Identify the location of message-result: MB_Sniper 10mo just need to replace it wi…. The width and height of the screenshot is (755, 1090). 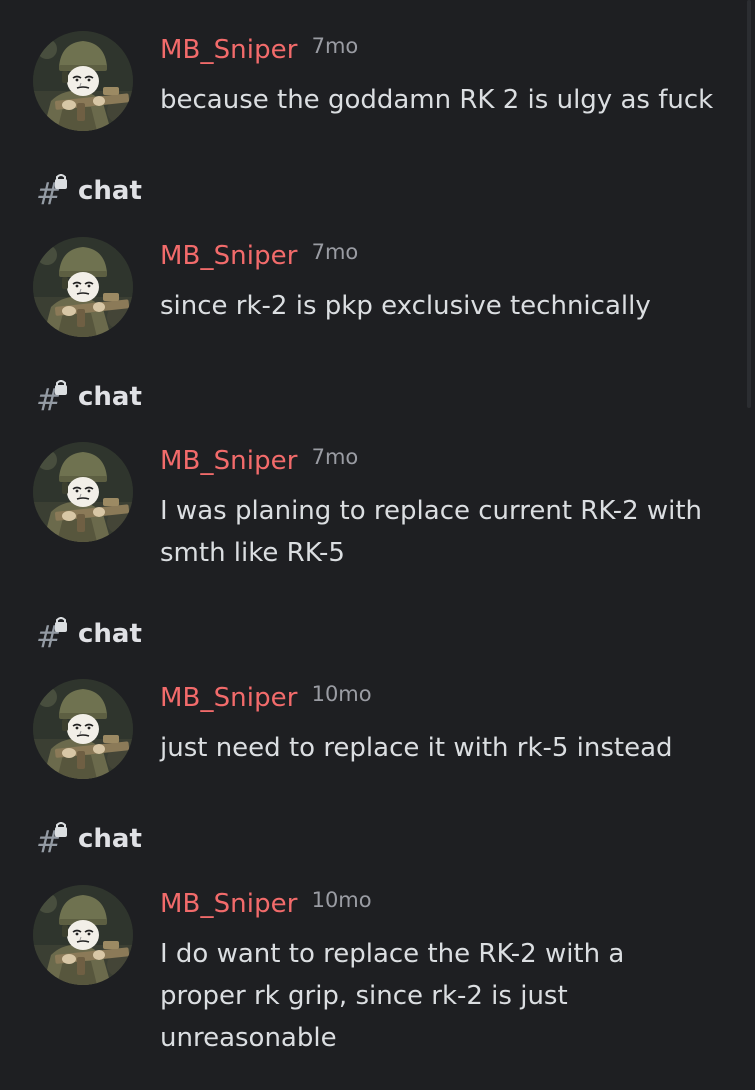
(370, 729).